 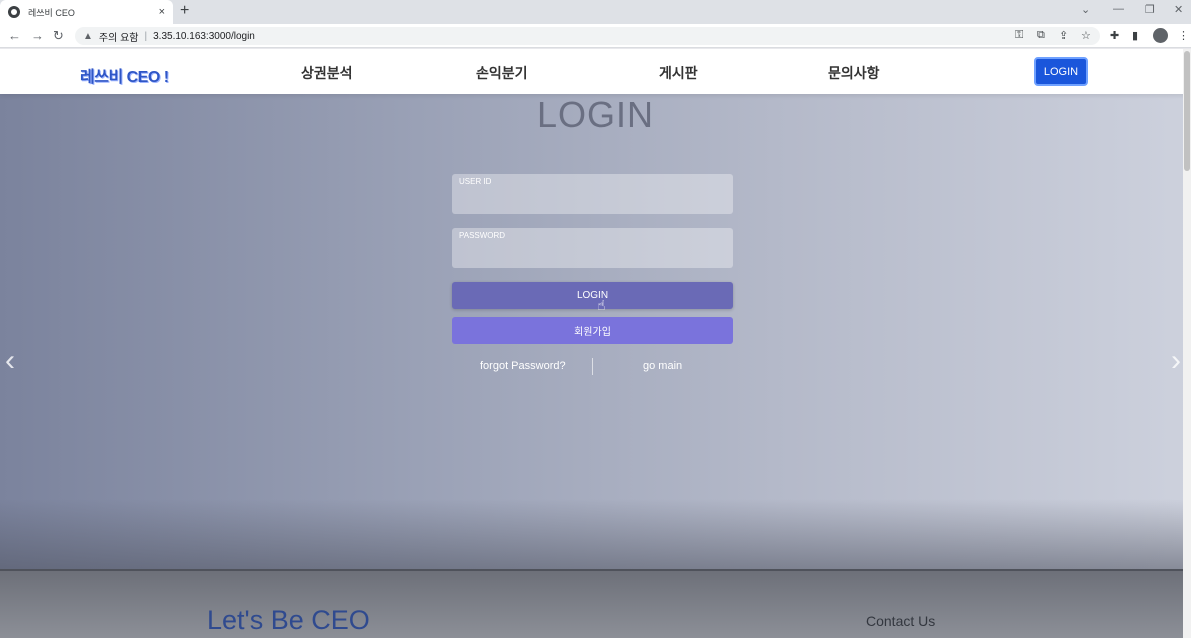 What do you see at coordinates (1150, 9) in the screenshot?
I see `restore-icon: ❐` at bounding box center [1150, 9].